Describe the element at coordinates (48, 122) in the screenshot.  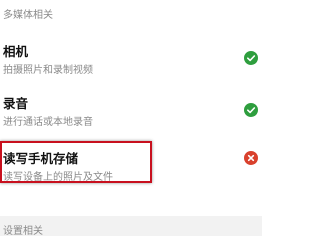
I see `permission-description: 进行通话或本地录音` at that location.